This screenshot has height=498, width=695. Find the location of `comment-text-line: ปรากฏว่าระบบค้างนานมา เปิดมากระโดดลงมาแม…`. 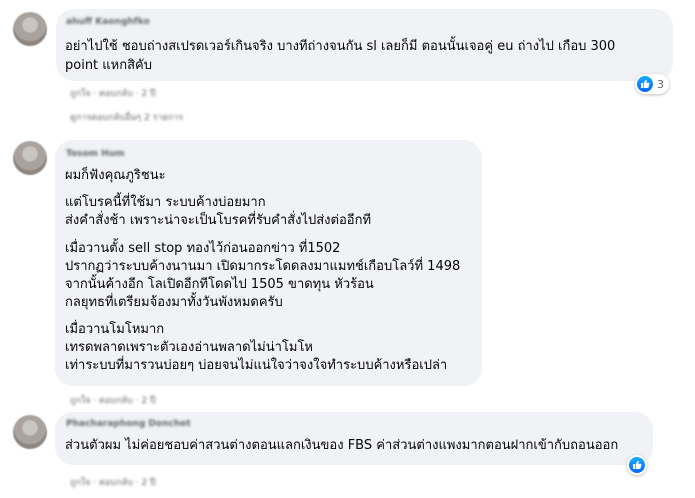

comment-text-line: ปรากฏว่าระบบค้างนานมา เปิดมากระโดดลงมาแม… is located at coordinates (263, 266).